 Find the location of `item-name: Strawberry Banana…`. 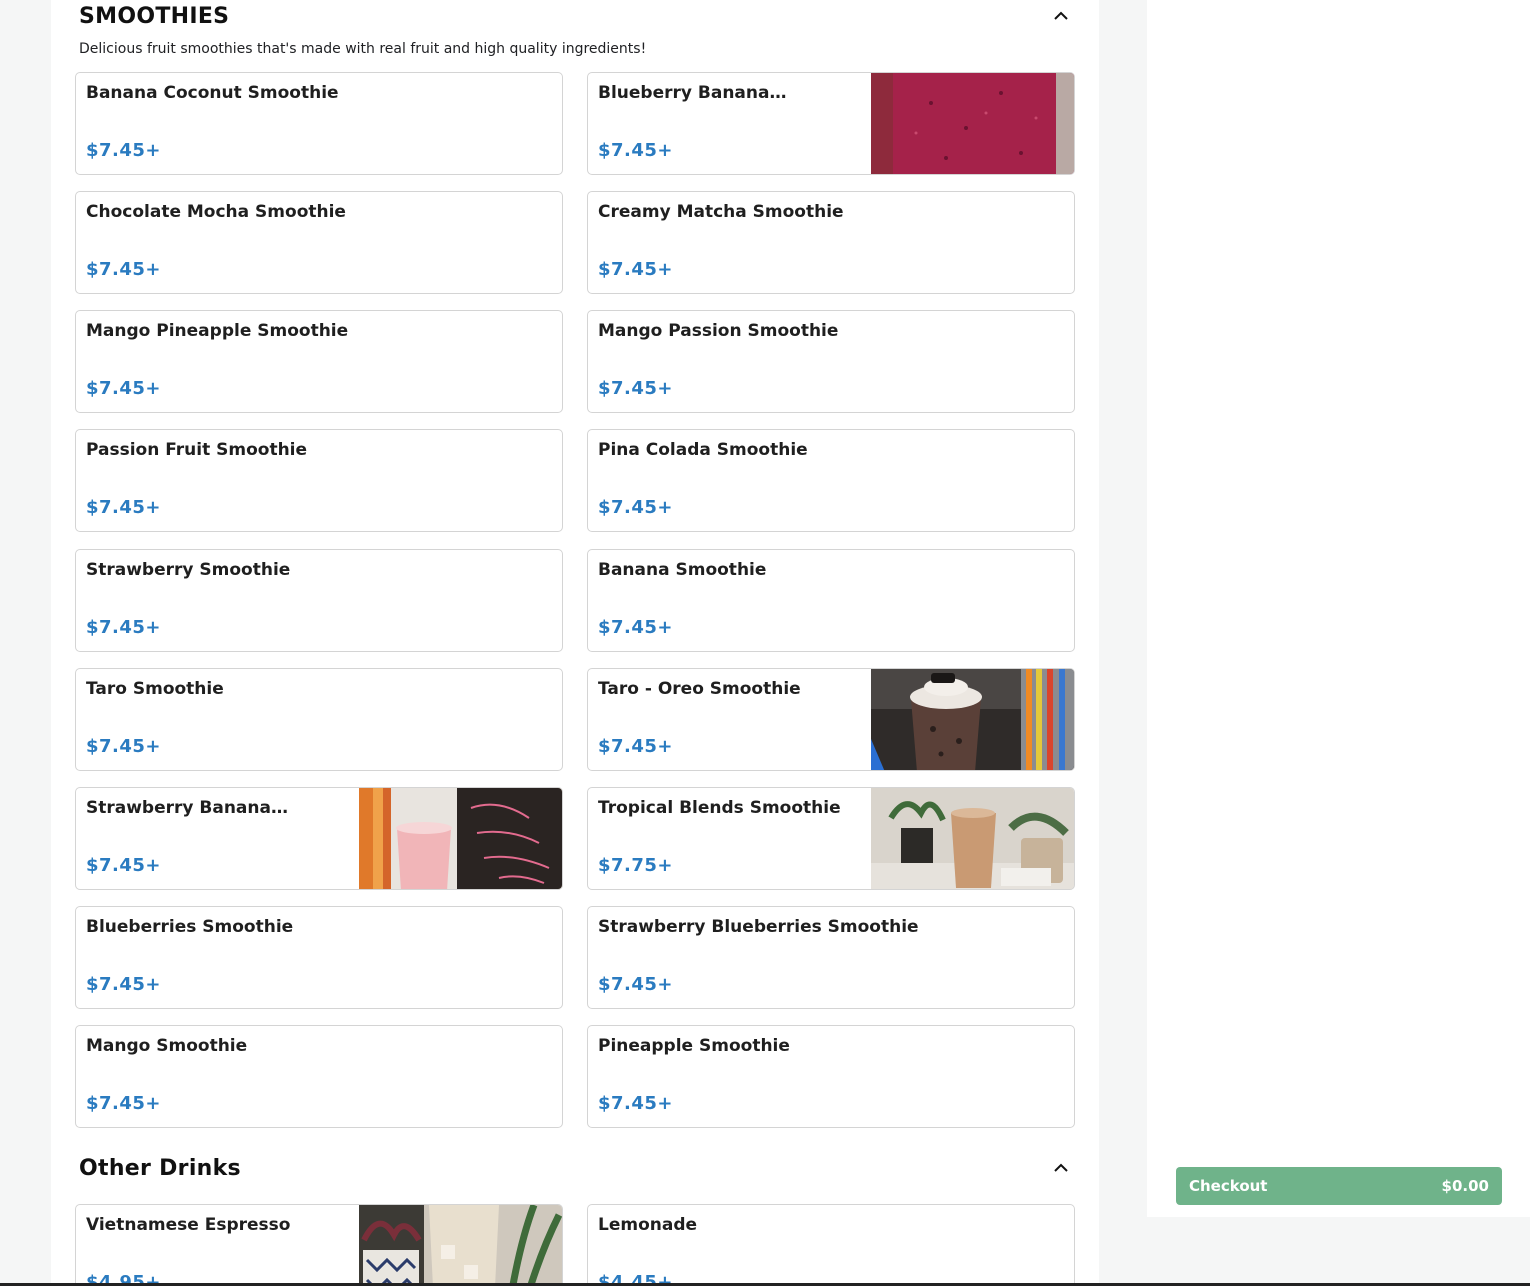

item-name: Strawberry Banana… is located at coordinates (187, 808).